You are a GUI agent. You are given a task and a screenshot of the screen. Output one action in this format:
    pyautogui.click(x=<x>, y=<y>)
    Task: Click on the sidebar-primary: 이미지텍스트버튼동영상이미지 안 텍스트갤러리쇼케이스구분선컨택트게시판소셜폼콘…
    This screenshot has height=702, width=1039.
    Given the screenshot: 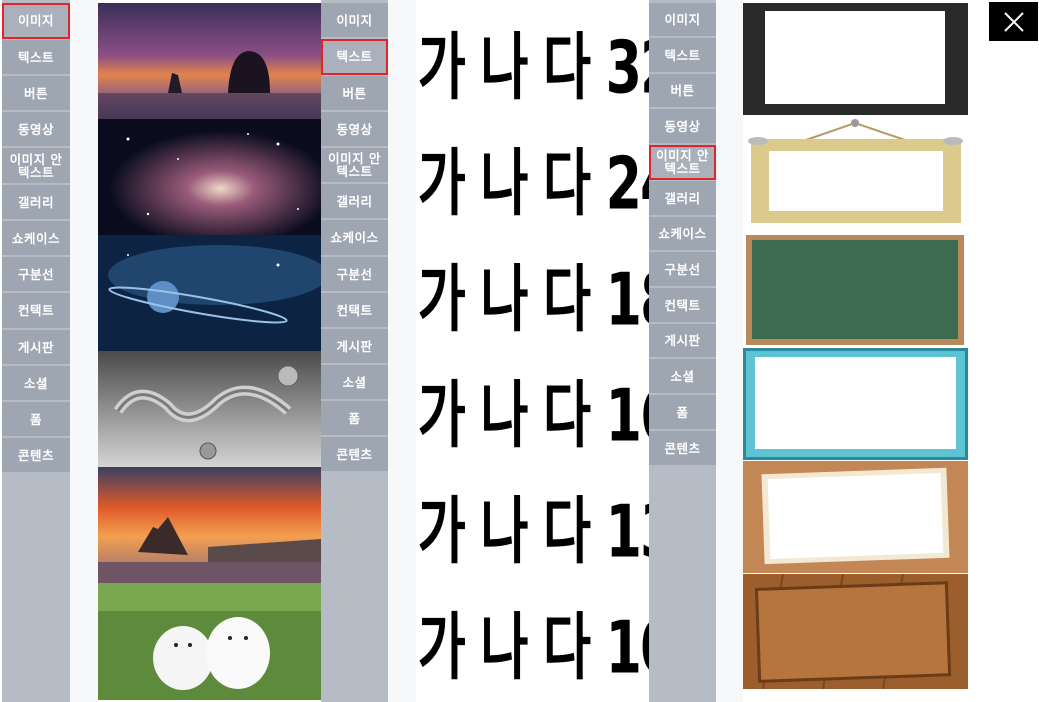 What is the action you would take?
    pyautogui.click(x=36, y=351)
    